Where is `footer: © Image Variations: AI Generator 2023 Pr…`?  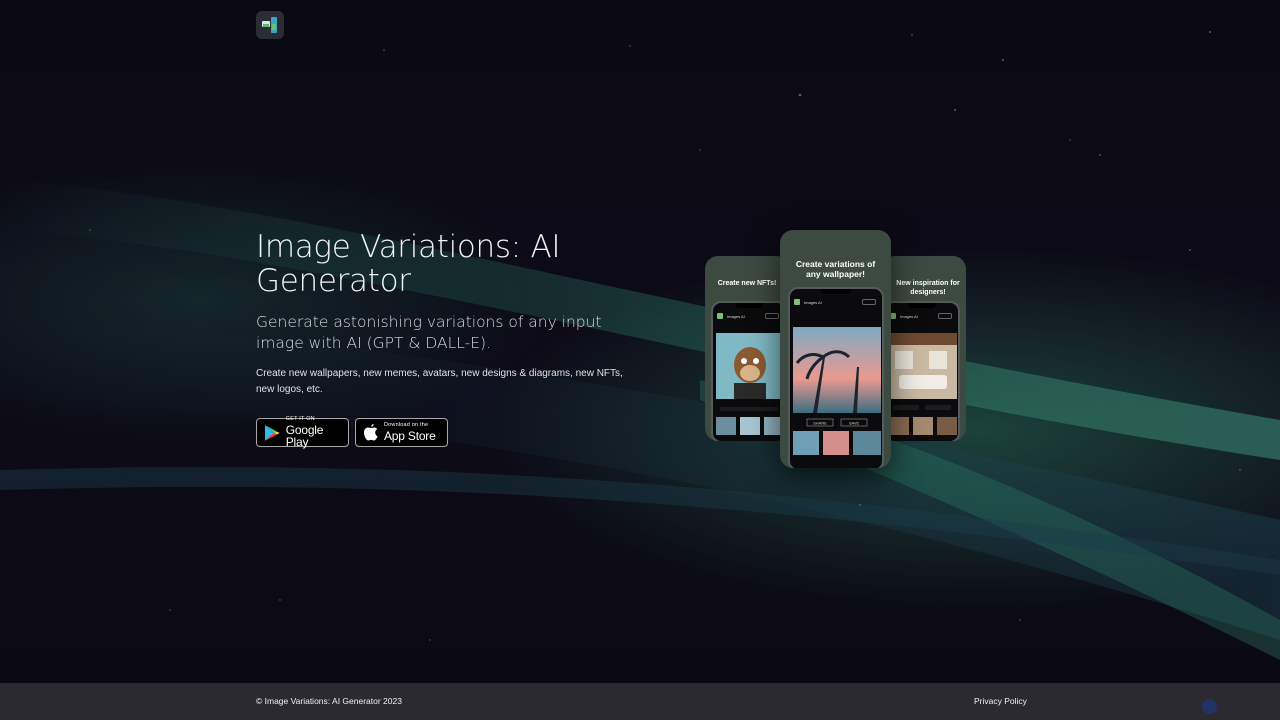
footer: © Image Variations: AI Generator 2023 Pr… is located at coordinates (640, 701).